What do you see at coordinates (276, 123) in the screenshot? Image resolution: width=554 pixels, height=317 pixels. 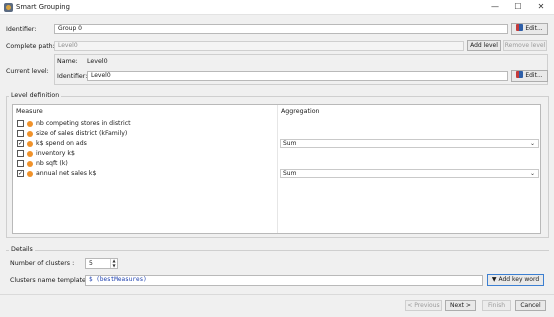 I see `table-row: nb competing stores in district` at bounding box center [276, 123].